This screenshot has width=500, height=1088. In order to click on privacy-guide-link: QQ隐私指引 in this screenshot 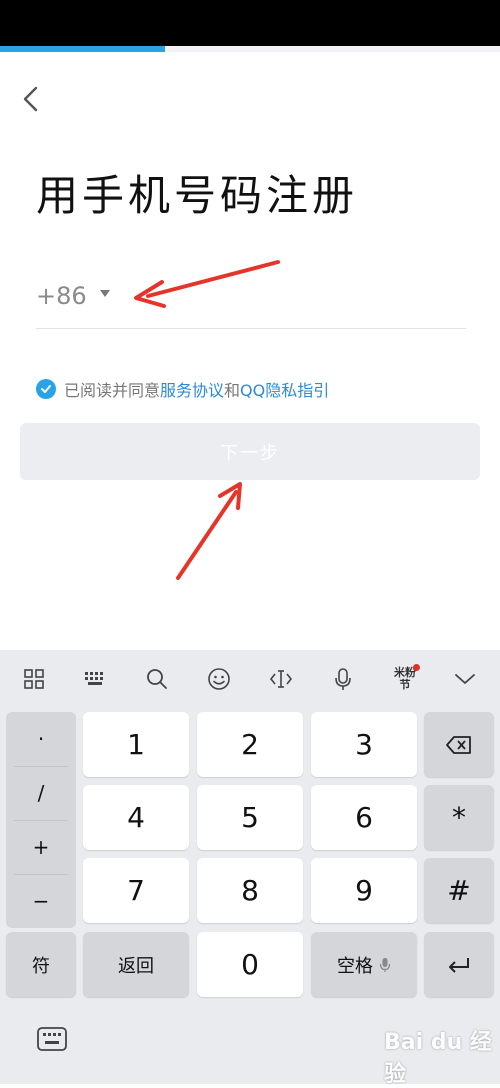, I will do `click(284, 389)`.